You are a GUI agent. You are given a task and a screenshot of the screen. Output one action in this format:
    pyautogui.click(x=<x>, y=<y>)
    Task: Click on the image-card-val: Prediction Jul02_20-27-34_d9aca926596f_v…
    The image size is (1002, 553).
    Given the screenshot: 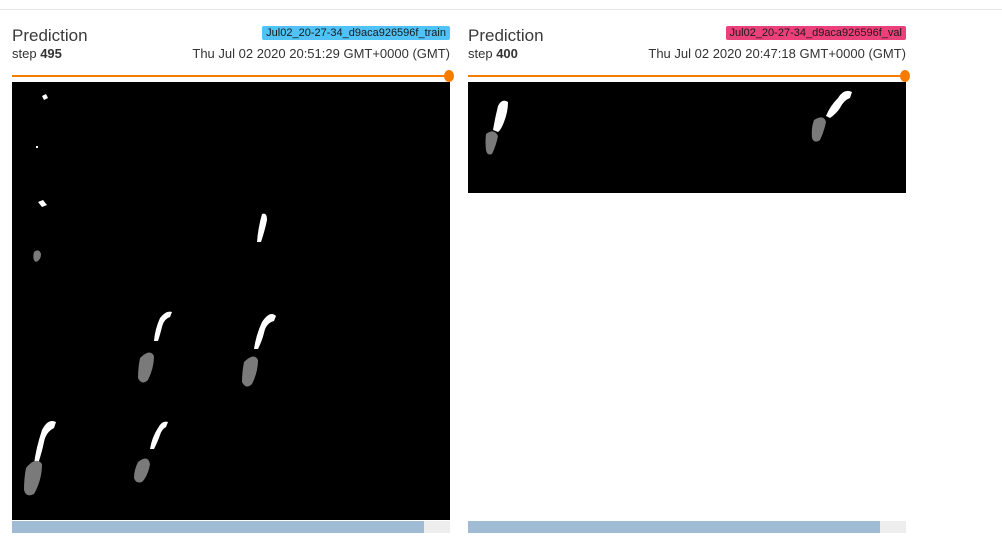 What is the action you would take?
    pyautogui.click(x=689, y=109)
    